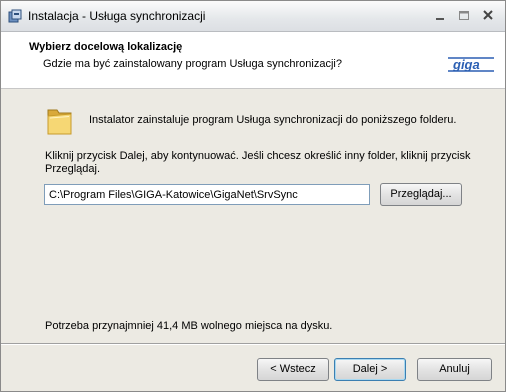 This screenshot has width=506, height=392. What do you see at coordinates (15, 16) in the screenshot?
I see `installer-icon` at bounding box center [15, 16].